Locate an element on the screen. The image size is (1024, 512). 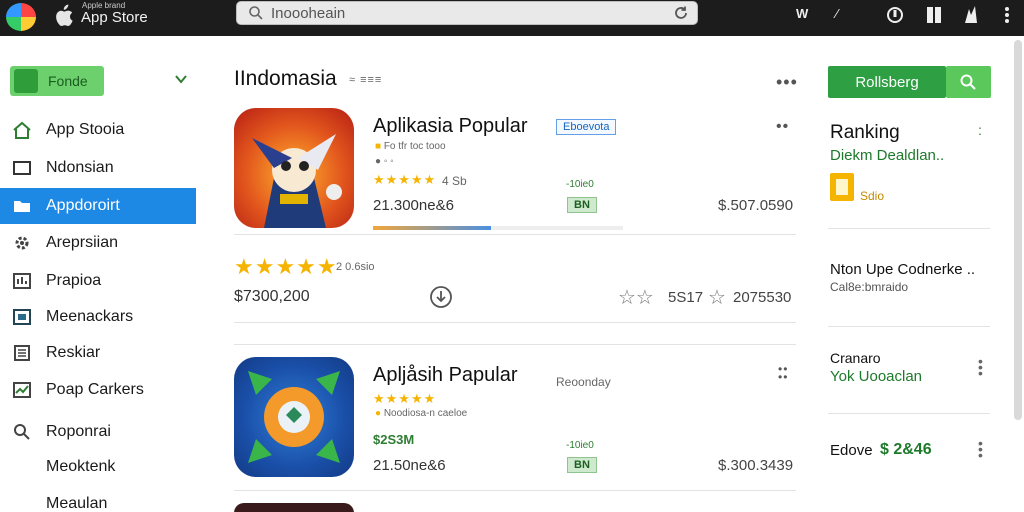
ranking-subtitle: Diekm Dealdlan.. is located at coordinates (887, 155).